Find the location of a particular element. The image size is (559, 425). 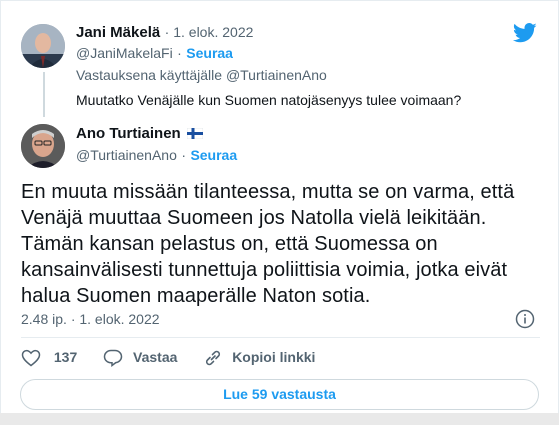

parent-handle-row: @JaniMakelaFi · Seuraa is located at coordinates (154, 54).